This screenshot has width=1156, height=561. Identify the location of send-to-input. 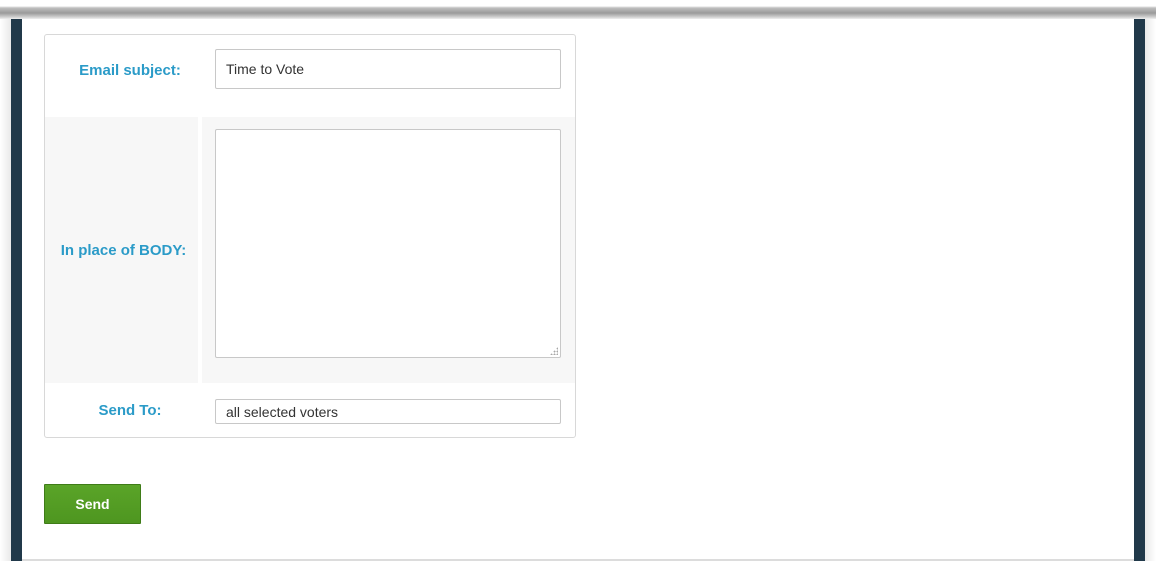
(388, 411).